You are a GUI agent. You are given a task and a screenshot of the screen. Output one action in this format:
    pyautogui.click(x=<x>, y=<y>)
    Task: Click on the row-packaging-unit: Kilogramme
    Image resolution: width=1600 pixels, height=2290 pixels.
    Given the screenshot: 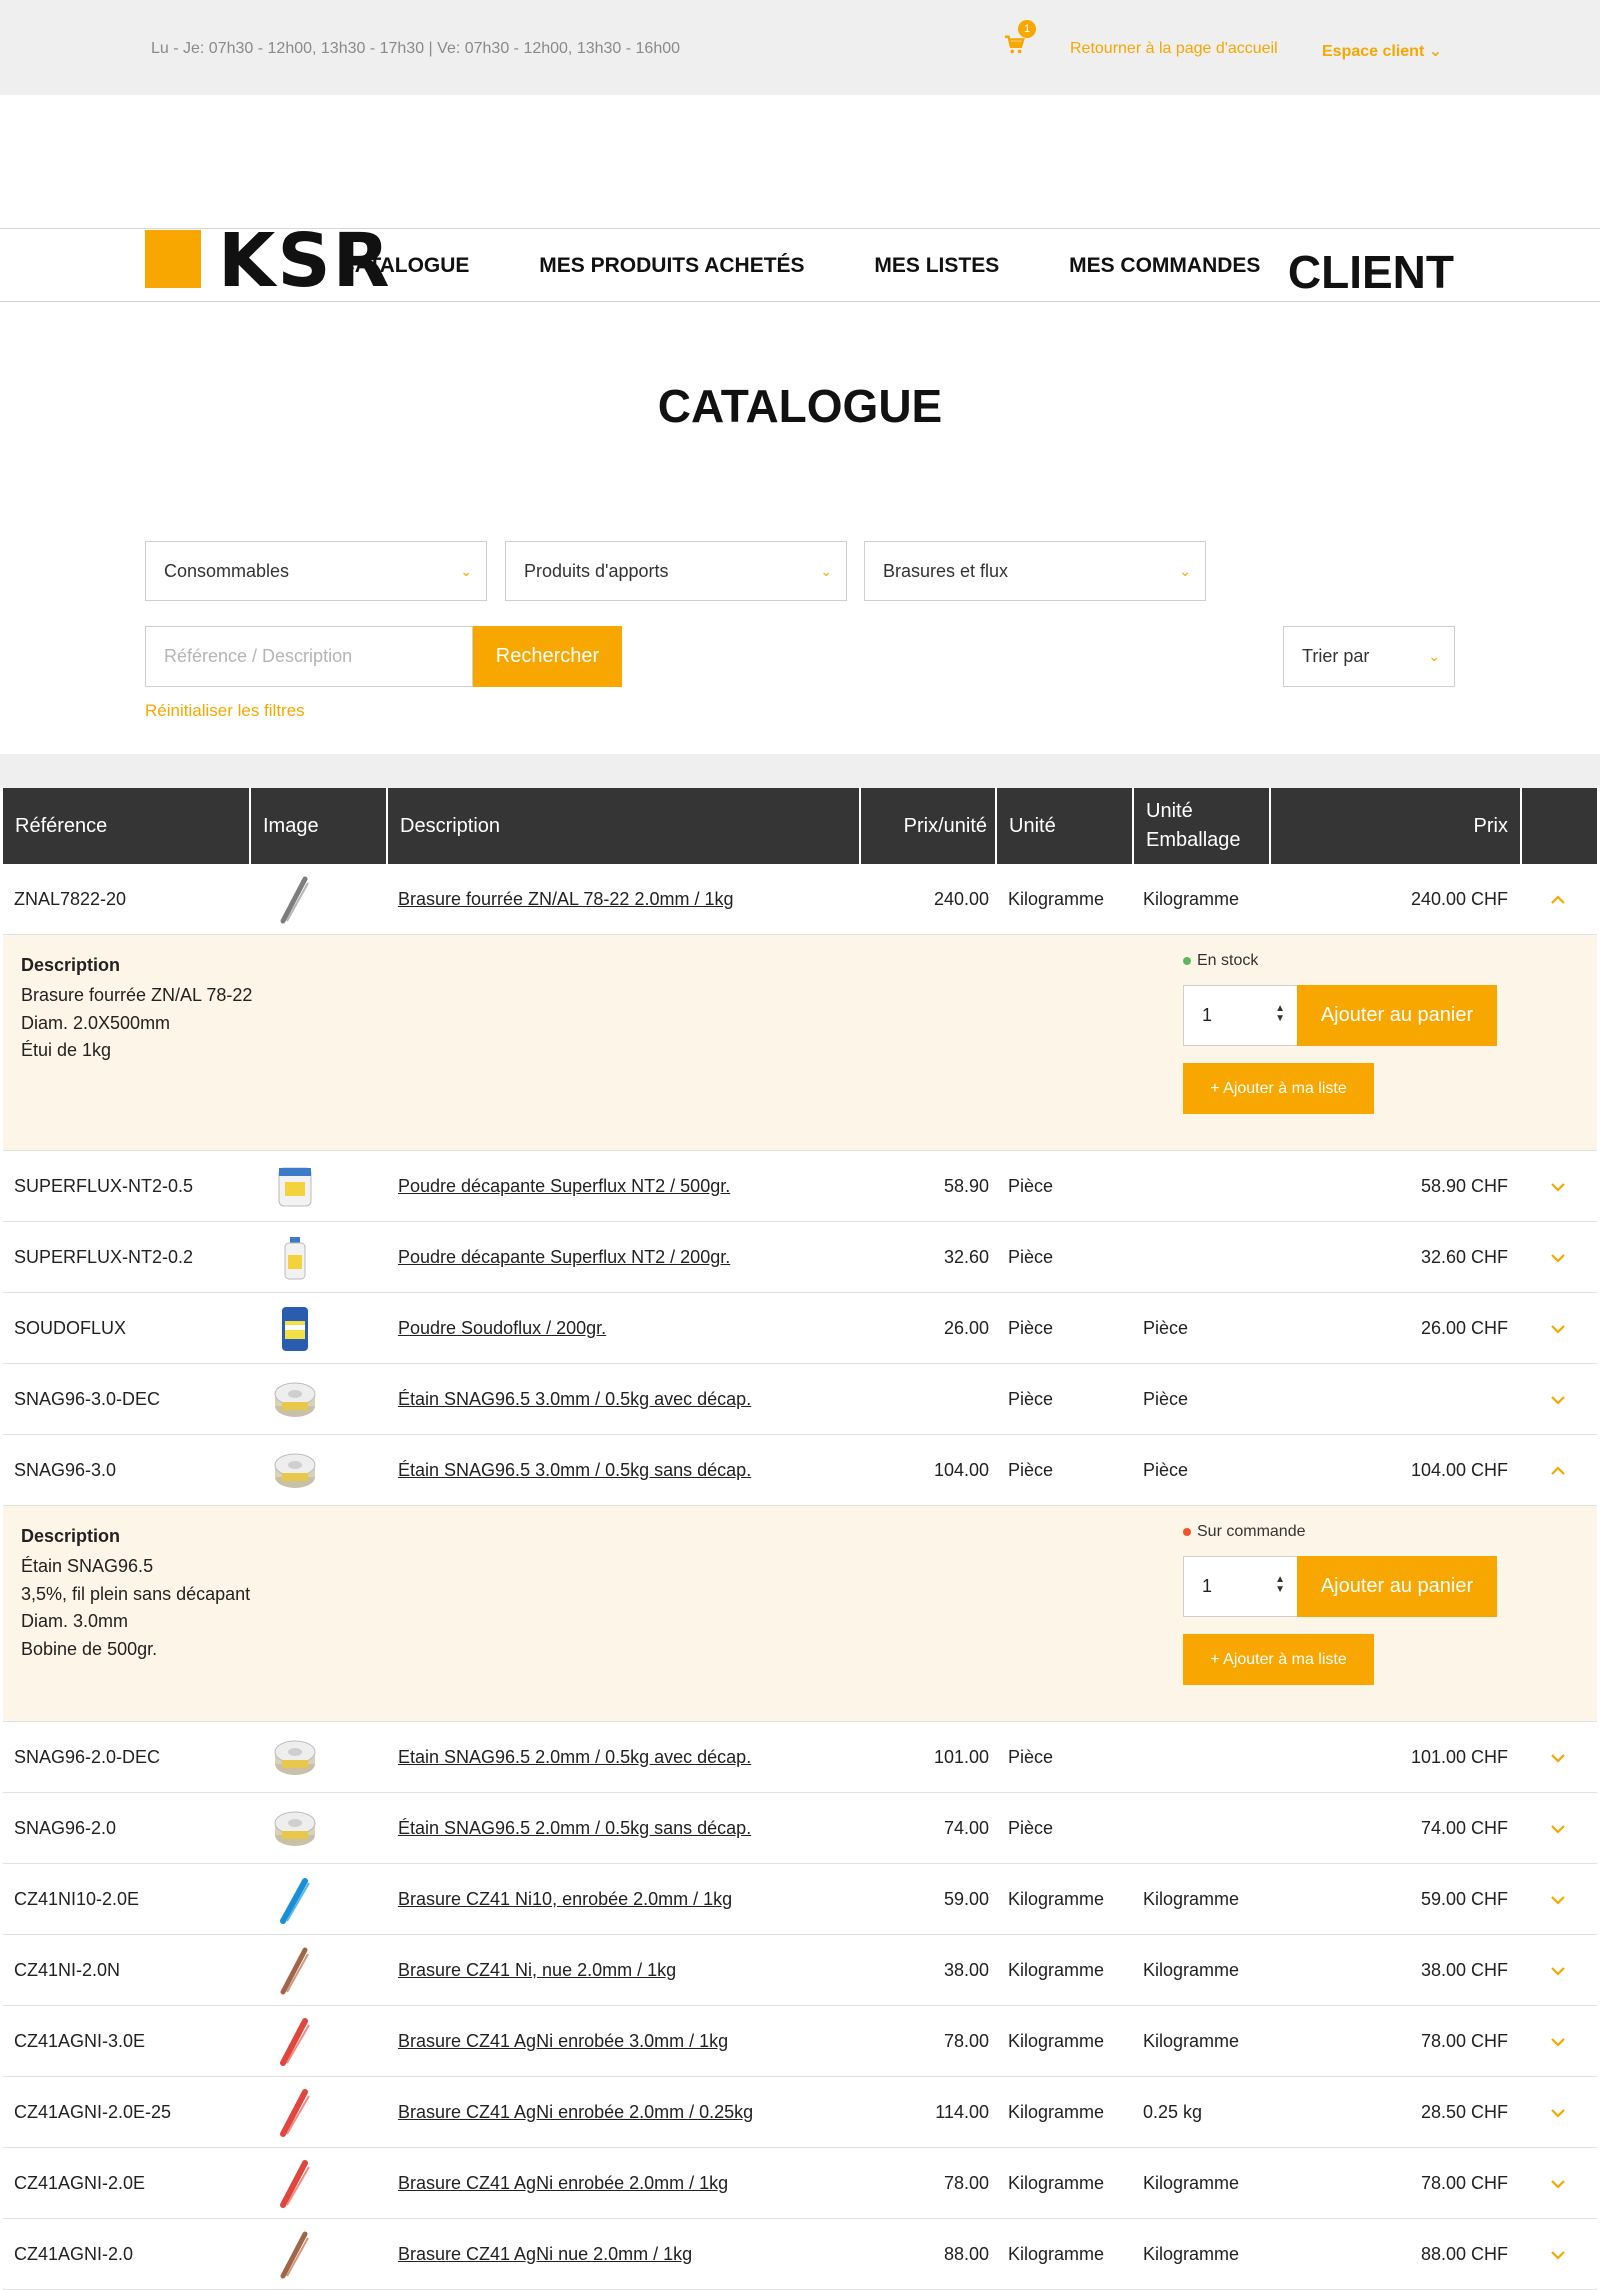 What is the action you would take?
    pyautogui.click(x=1191, y=2254)
    